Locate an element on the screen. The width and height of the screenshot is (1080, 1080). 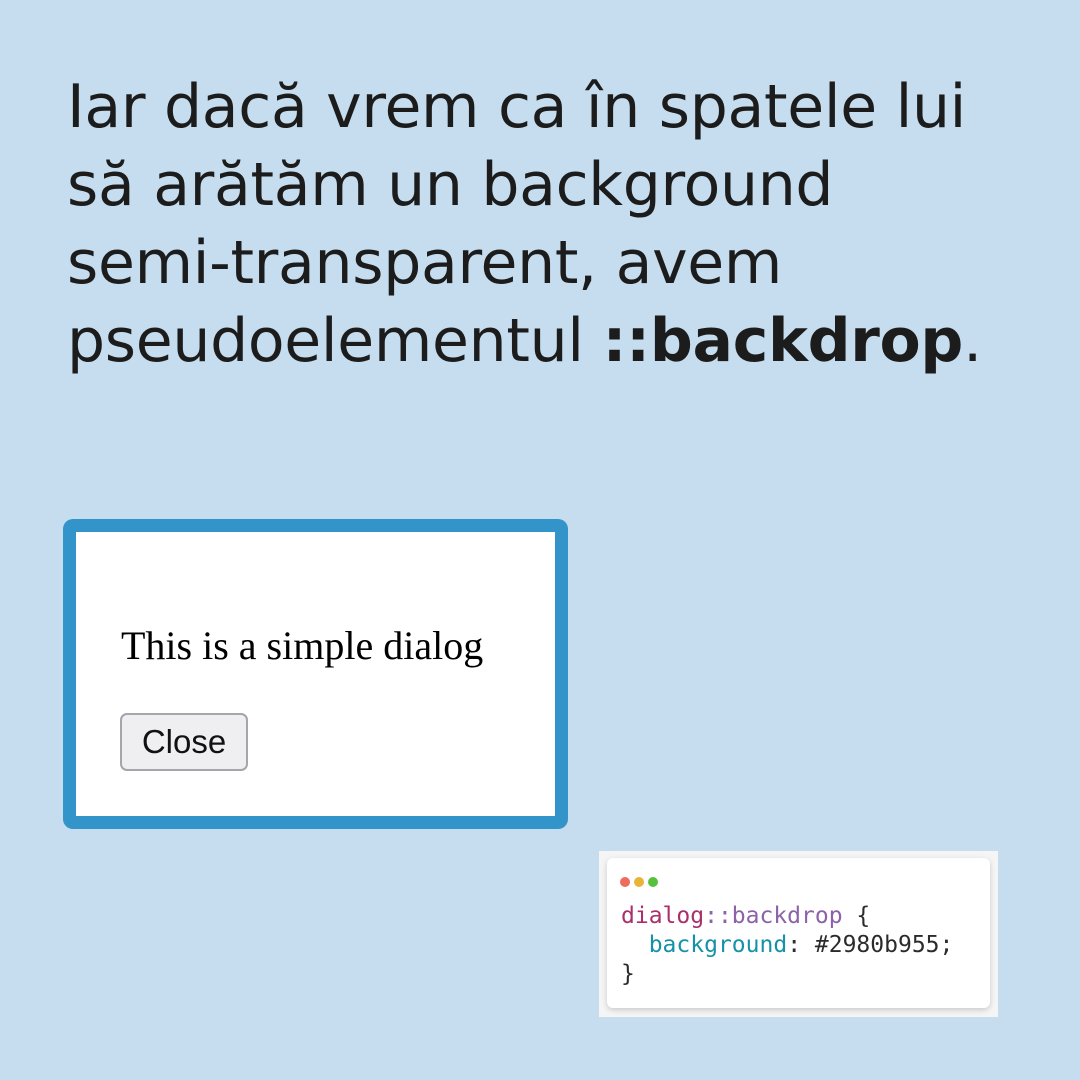
code-close-brace: } is located at coordinates (628, 974).